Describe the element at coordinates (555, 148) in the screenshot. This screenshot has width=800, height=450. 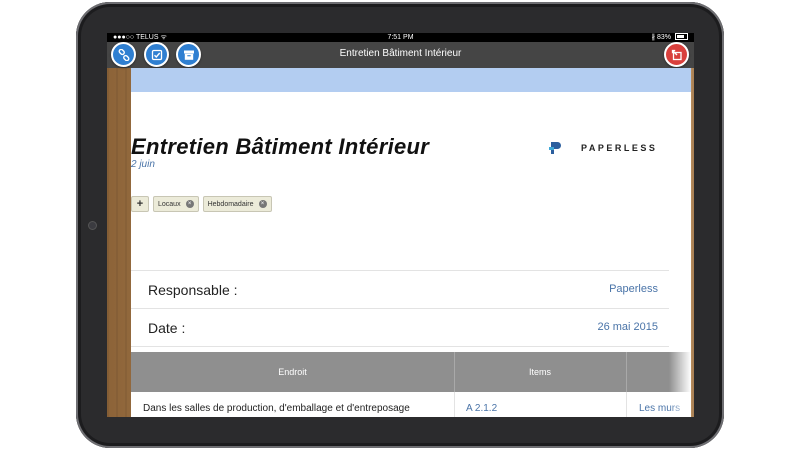
I see `paperless-logo-icon` at that location.